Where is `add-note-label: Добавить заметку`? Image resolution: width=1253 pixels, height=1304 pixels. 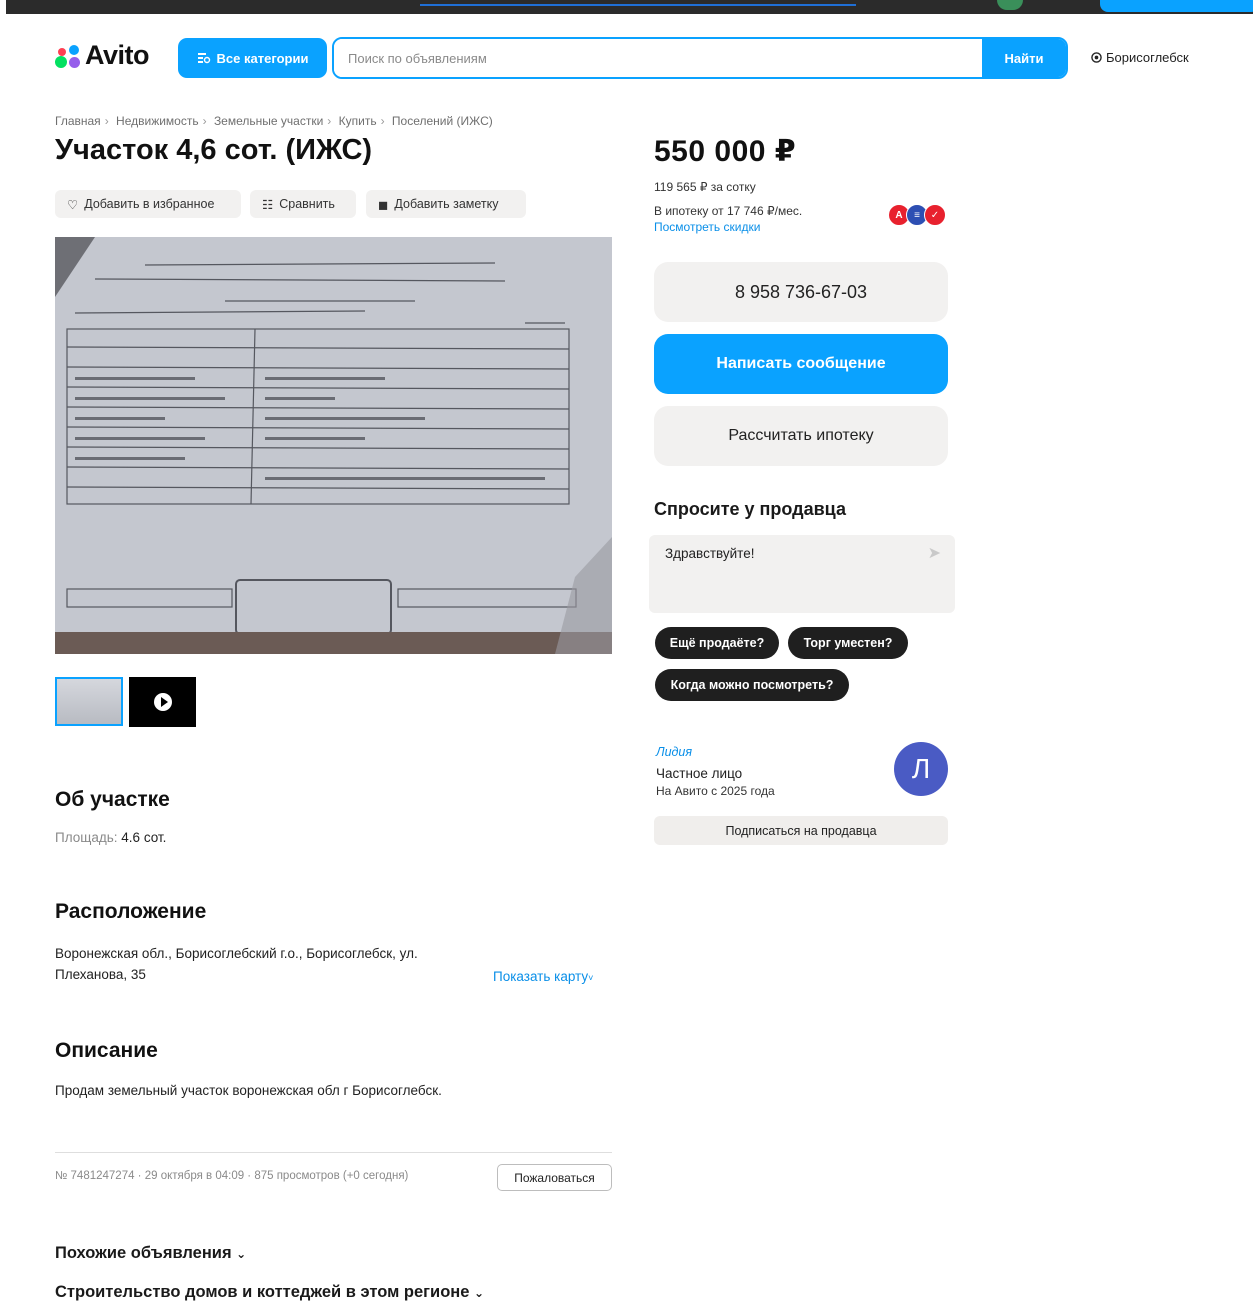
add-note-label: Добавить заметку is located at coordinates (446, 204).